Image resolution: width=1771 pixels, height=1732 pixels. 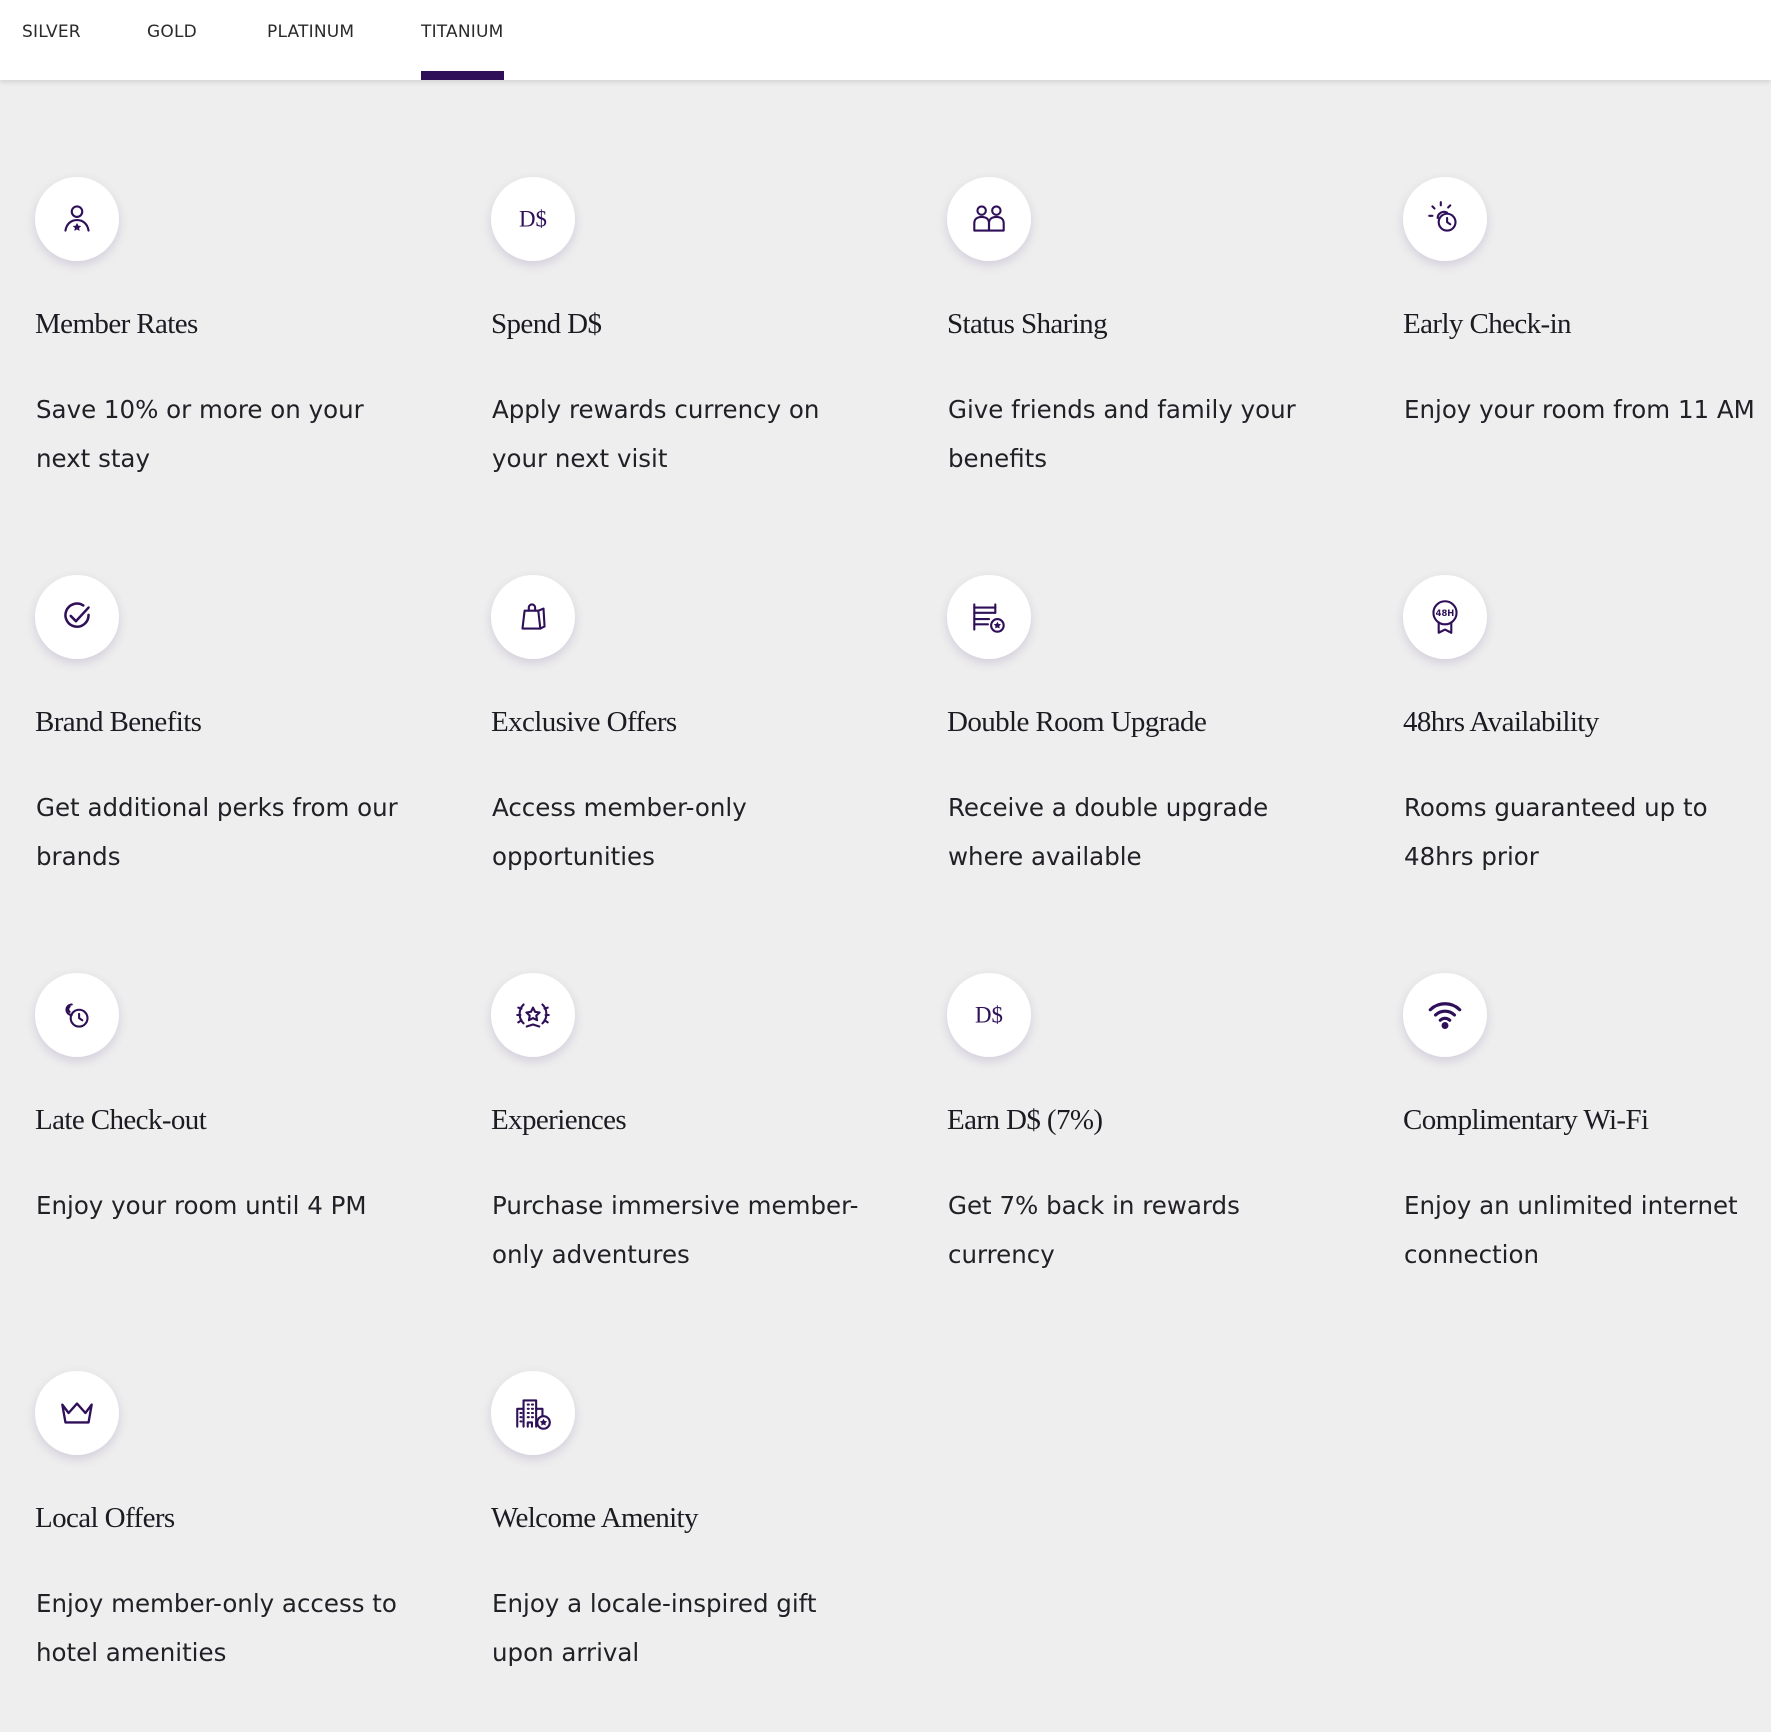 What do you see at coordinates (51, 32) in the screenshot?
I see `tab-label: SILVER` at bounding box center [51, 32].